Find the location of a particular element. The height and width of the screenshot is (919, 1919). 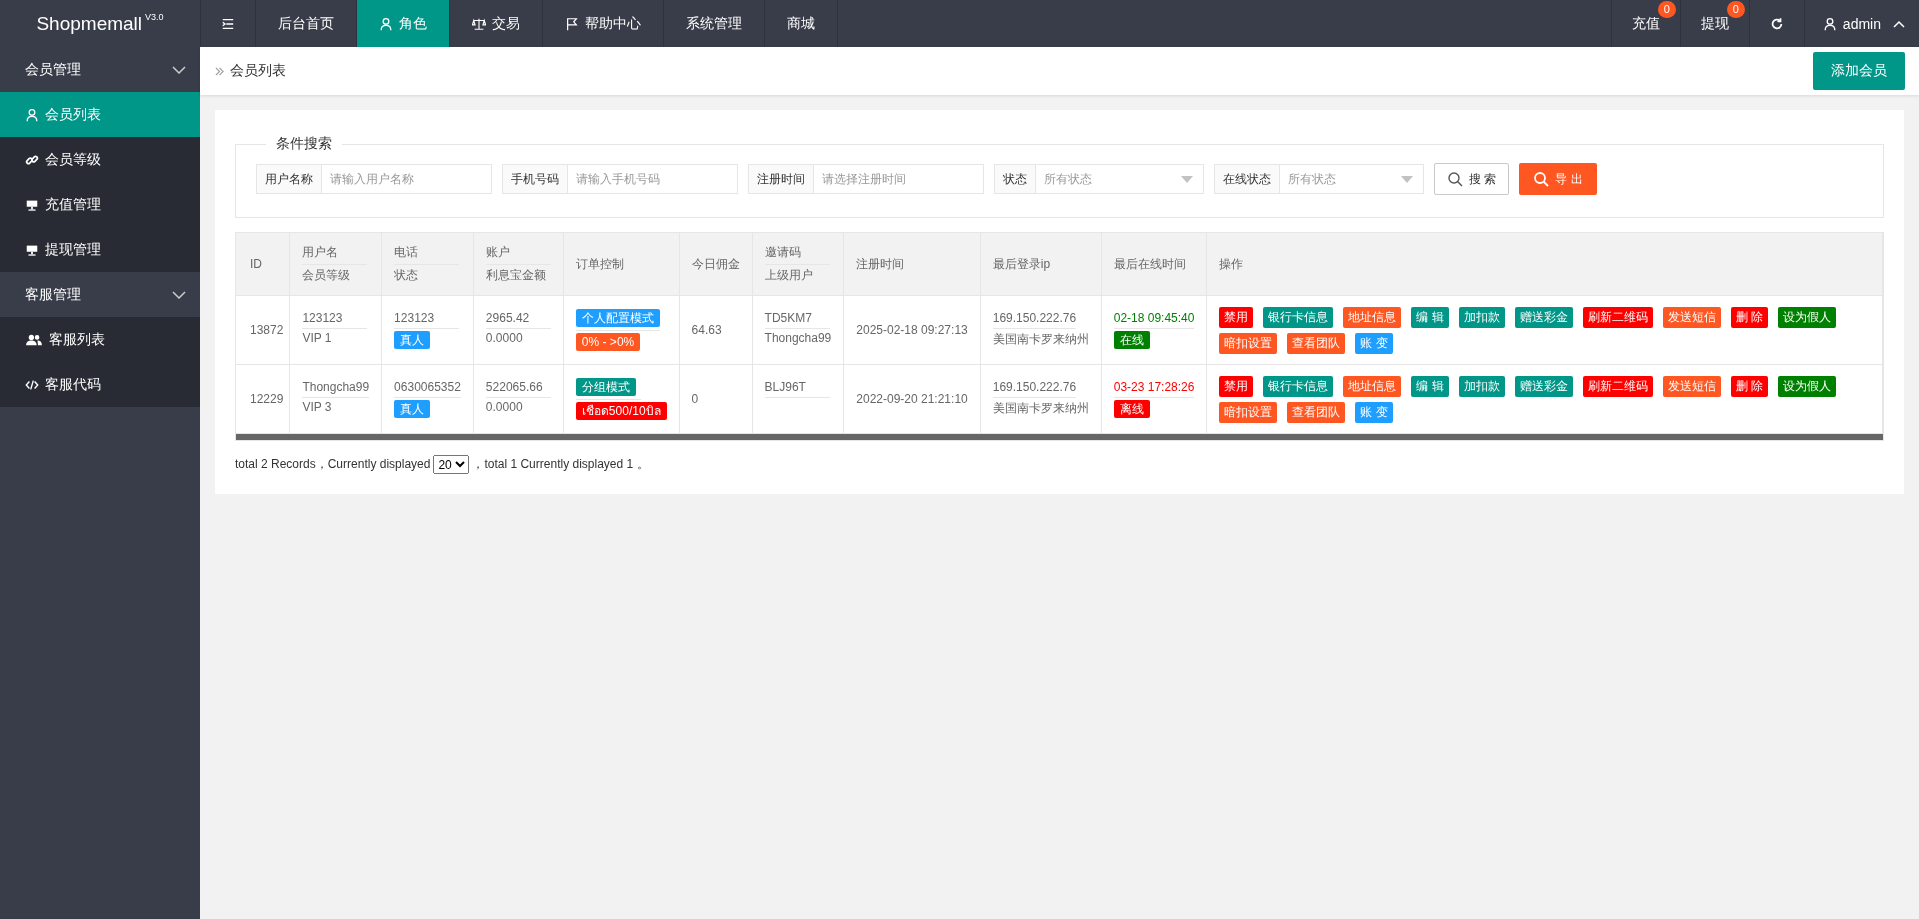

table-cell: BLJ96T is located at coordinates (797, 389).